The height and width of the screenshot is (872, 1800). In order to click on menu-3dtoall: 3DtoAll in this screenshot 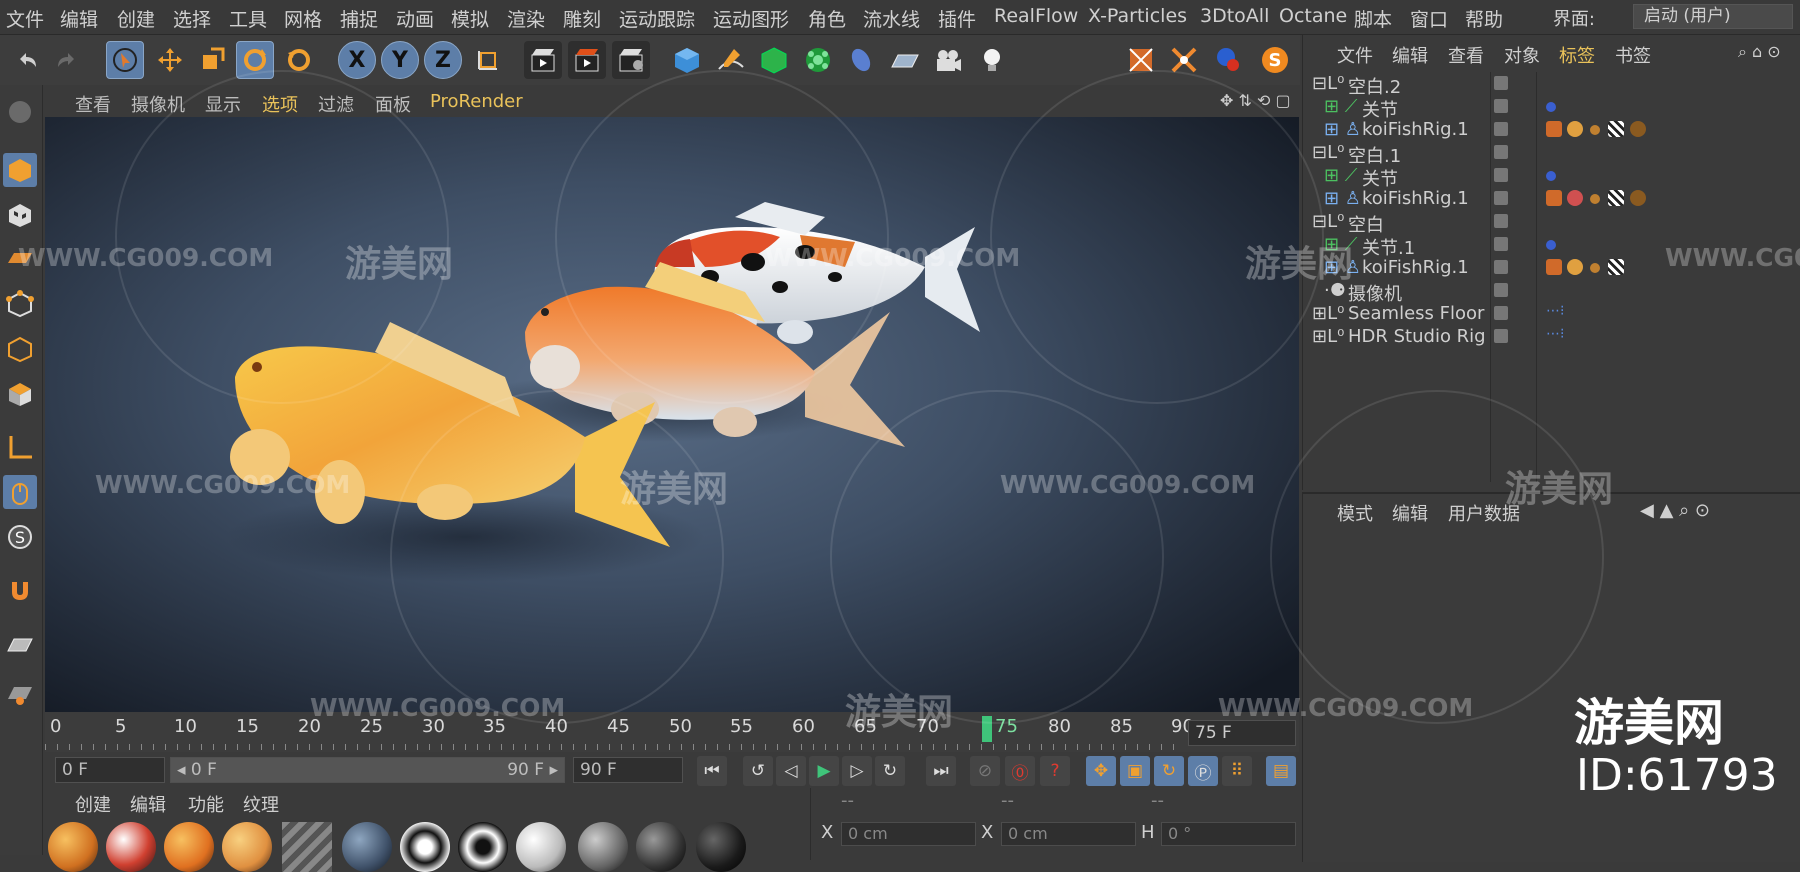, I will do `click(1234, 16)`.